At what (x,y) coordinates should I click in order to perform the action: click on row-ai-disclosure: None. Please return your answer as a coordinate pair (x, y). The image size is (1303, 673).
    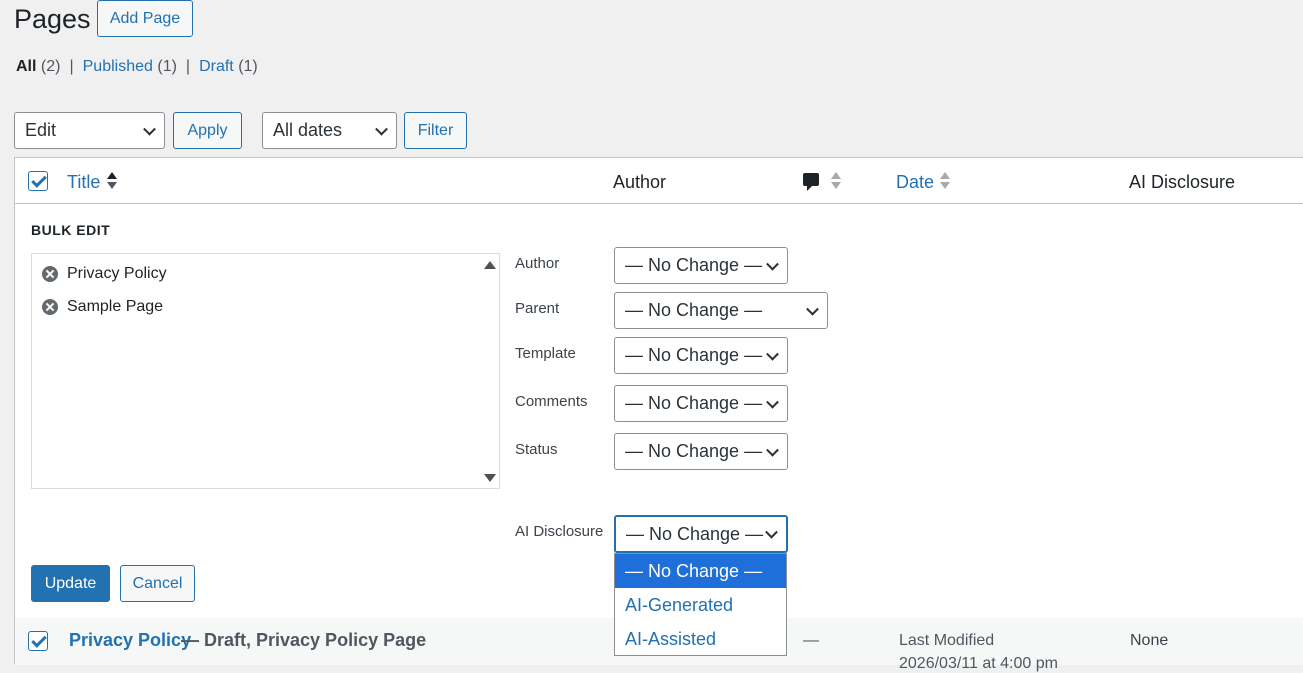
    Looking at the image, I should click on (1149, 640).